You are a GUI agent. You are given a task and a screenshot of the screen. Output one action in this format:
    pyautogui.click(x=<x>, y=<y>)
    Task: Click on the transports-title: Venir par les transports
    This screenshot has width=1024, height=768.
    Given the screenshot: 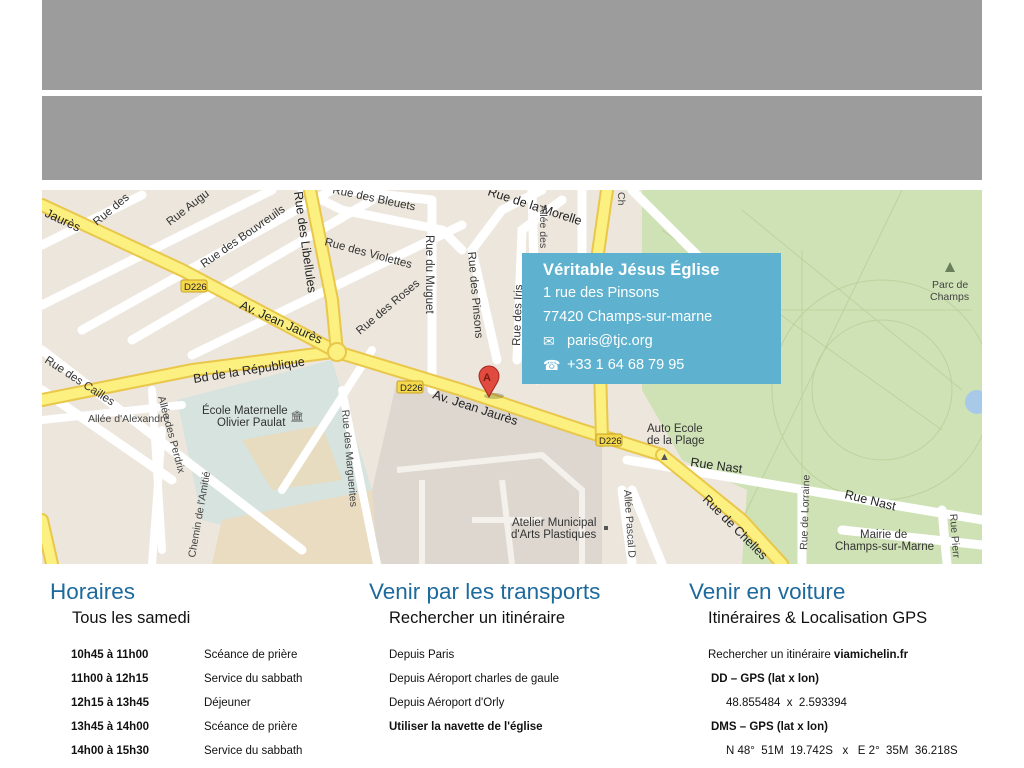 What is the action you would take?
    pyautogui.click(x=485, y=591)
    